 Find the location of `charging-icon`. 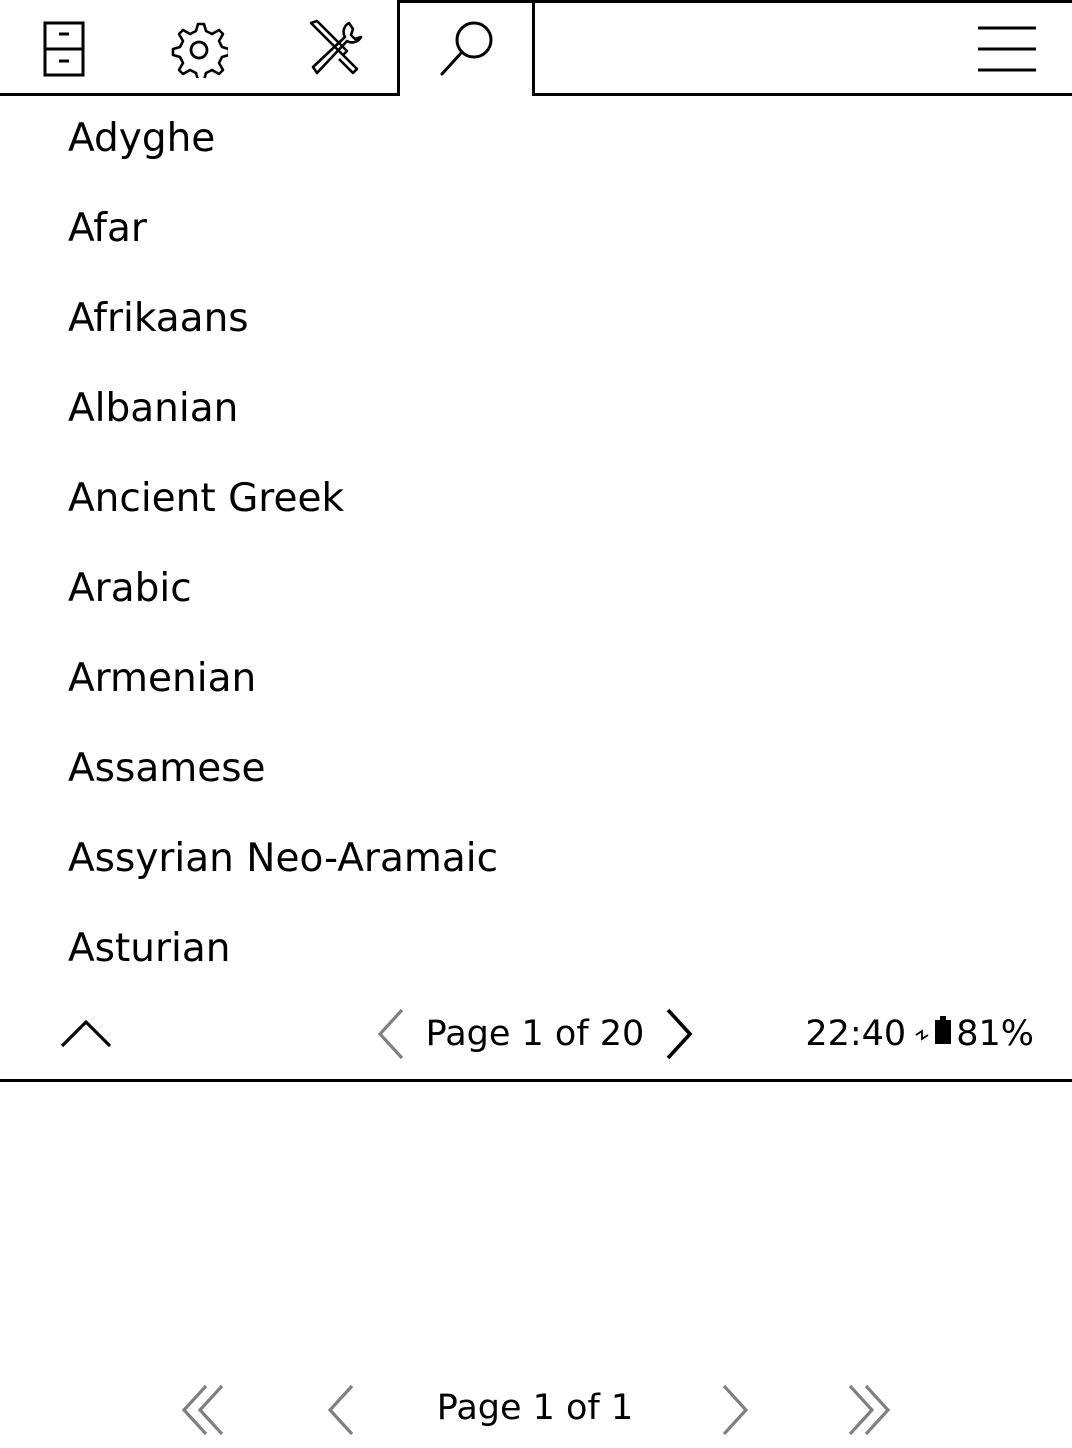

charging-icon is located at coordinates (922, 1034).